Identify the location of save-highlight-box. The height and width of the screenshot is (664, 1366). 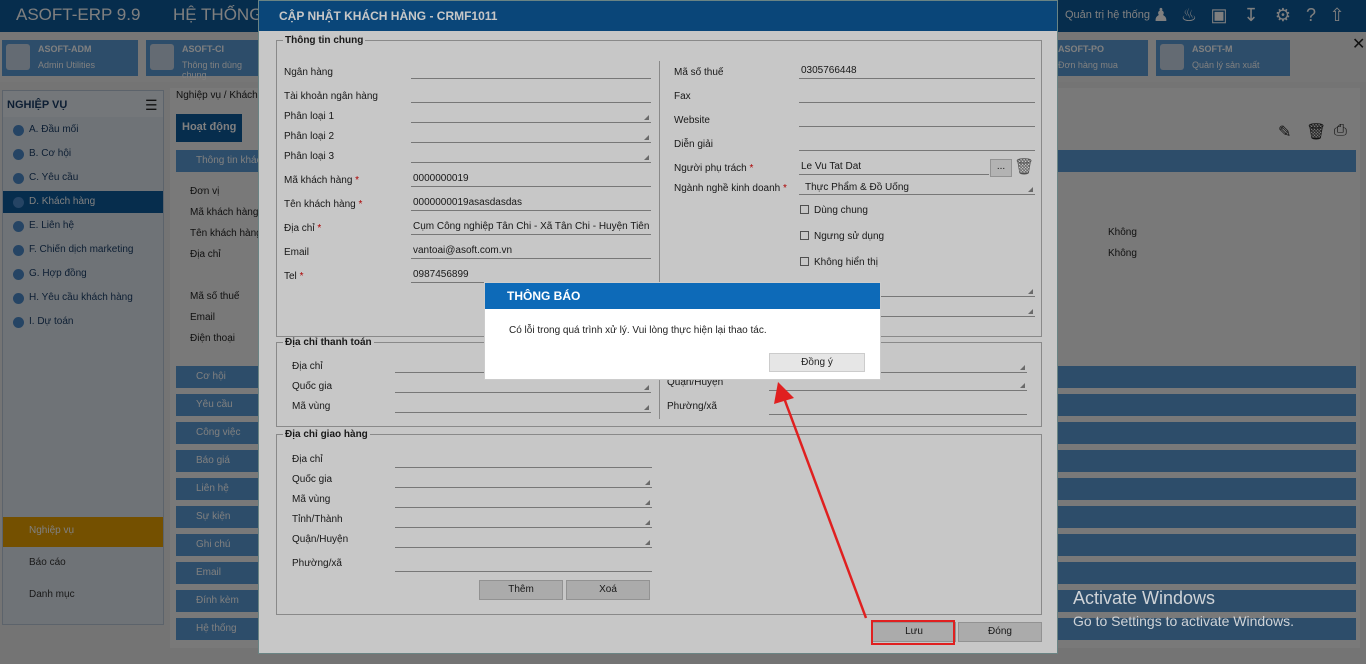
(913, 632).